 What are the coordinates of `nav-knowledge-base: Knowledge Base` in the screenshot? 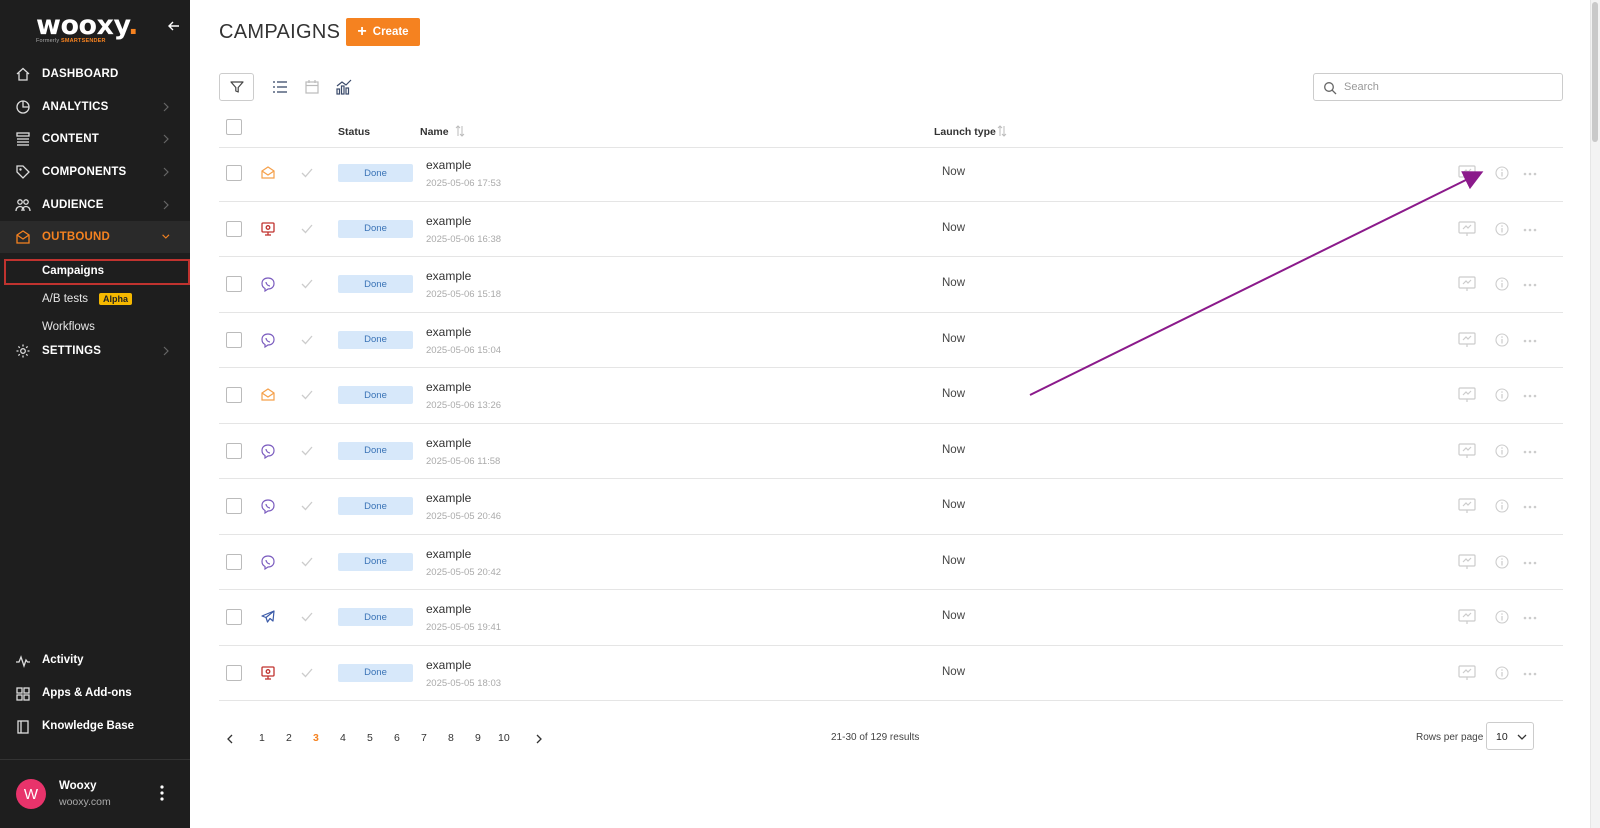 It's located at (95, 727).